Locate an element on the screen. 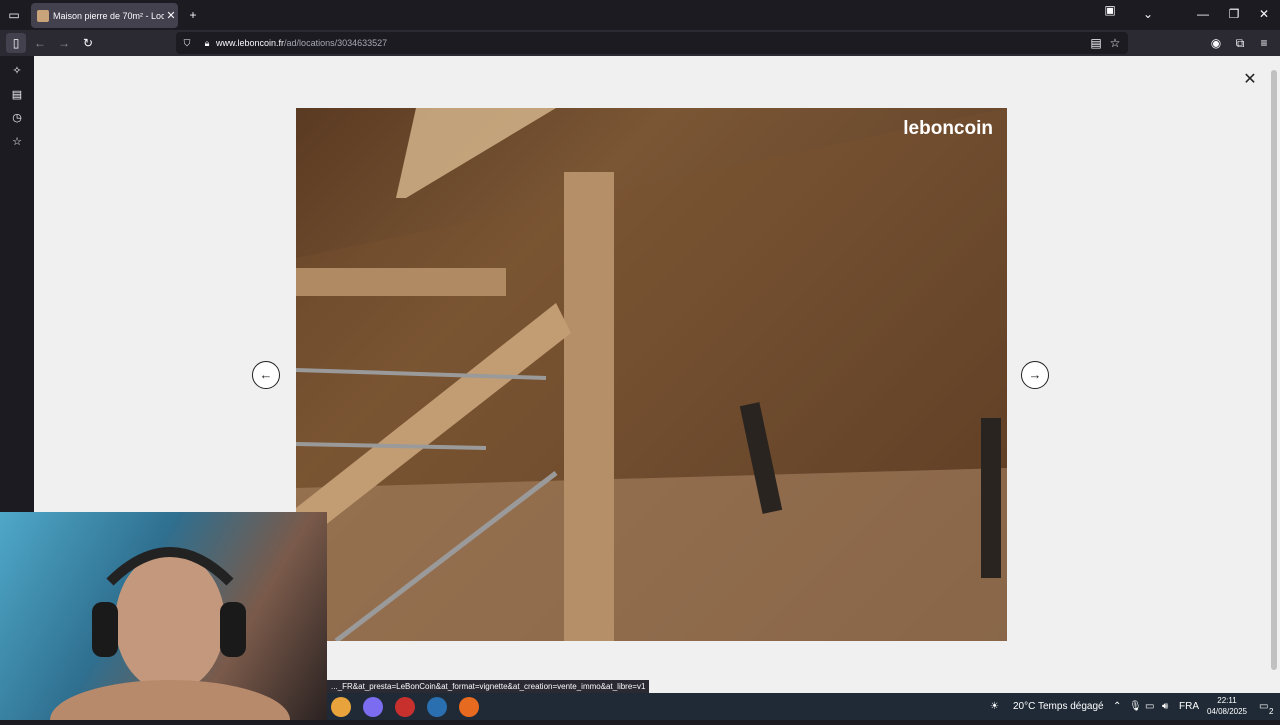  scrollbar-thumb is located at coordinates (1274, 370).